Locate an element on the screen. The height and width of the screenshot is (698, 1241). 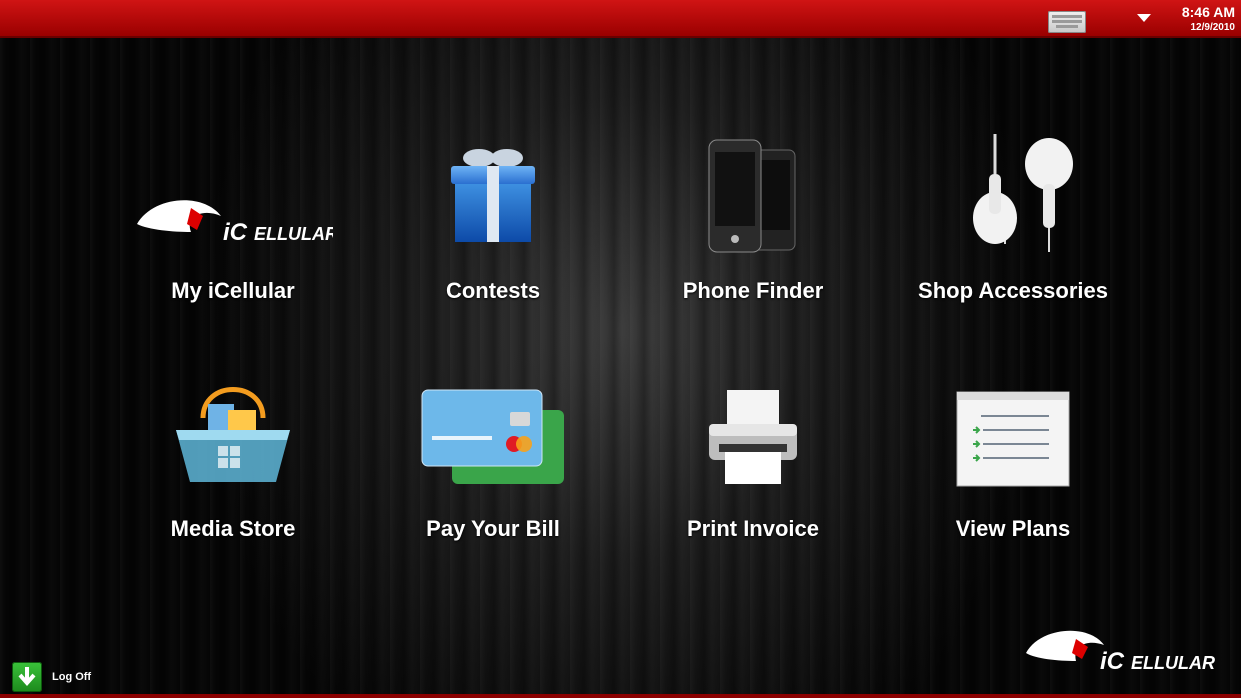
tile-shop-accessories: Shop Accessories is located at coordinates (1013, 225).